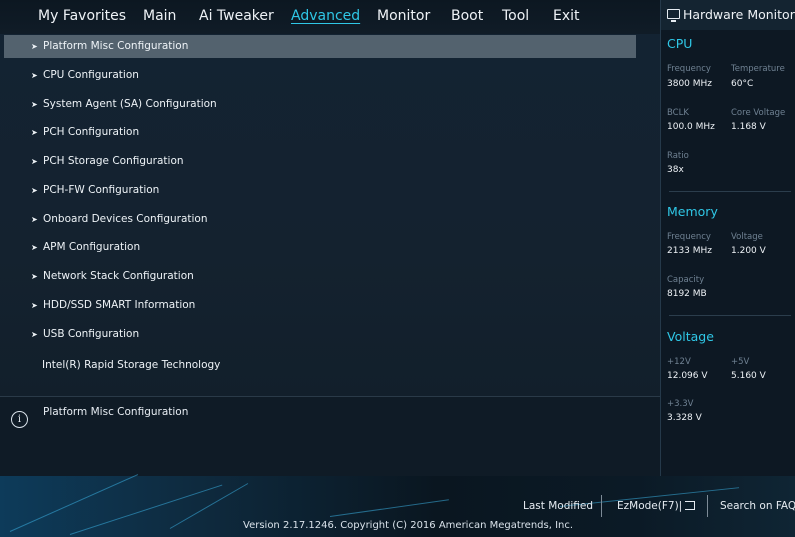 This screenshot has height=537, width=795. Describe the element at coordinates (320, 46) in the screenshot. I see `menu-item-platform-misc: ➤ Platform Misc Configuration` at that location.